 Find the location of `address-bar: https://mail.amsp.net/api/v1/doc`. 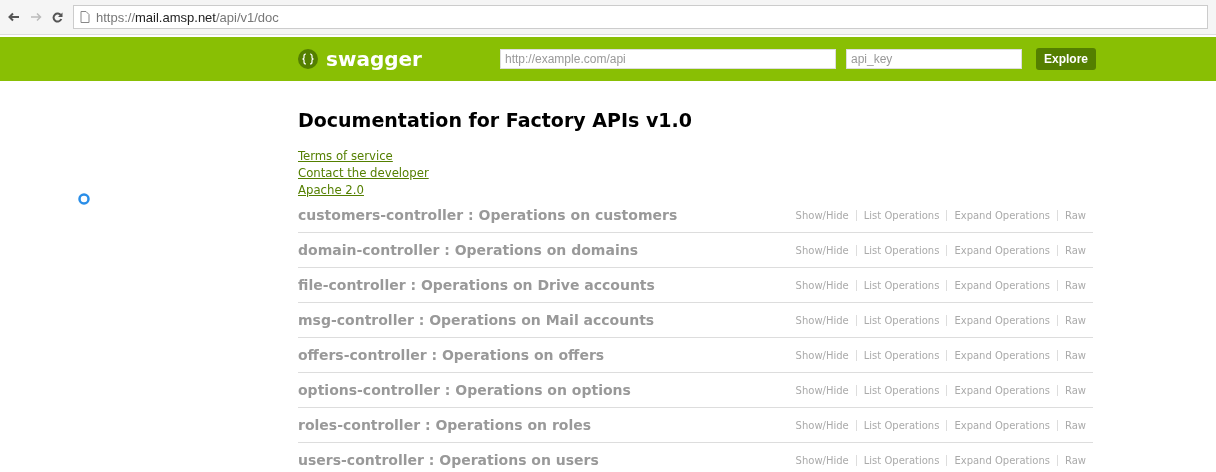

address-bar: https://mail.amsp.net/api/v1/doc is located at coordinates (640, 17).